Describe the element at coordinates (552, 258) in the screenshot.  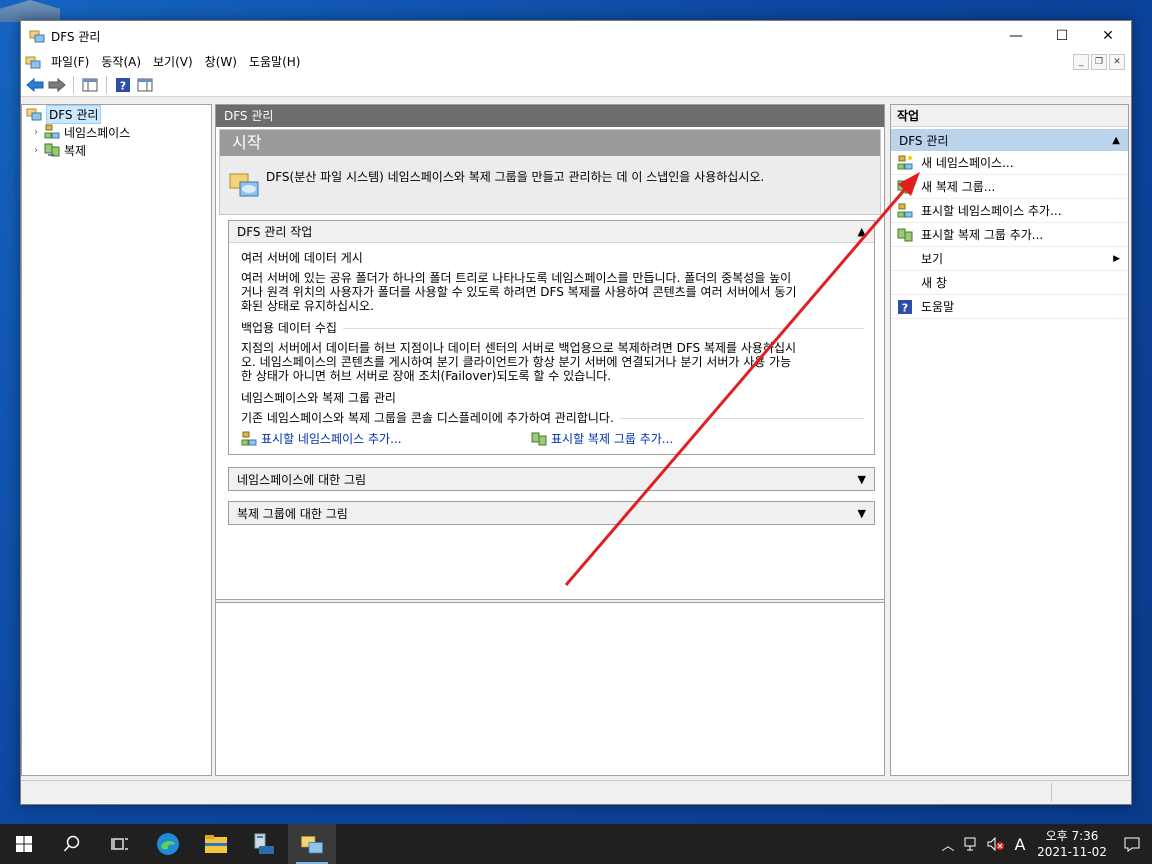
I see `subsection-publish-title: 여러 서버에 데이터 게시` at that location.